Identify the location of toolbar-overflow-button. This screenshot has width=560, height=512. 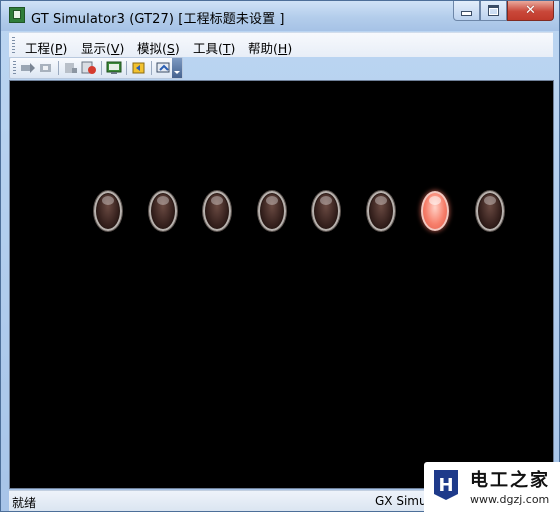
(177, 68).